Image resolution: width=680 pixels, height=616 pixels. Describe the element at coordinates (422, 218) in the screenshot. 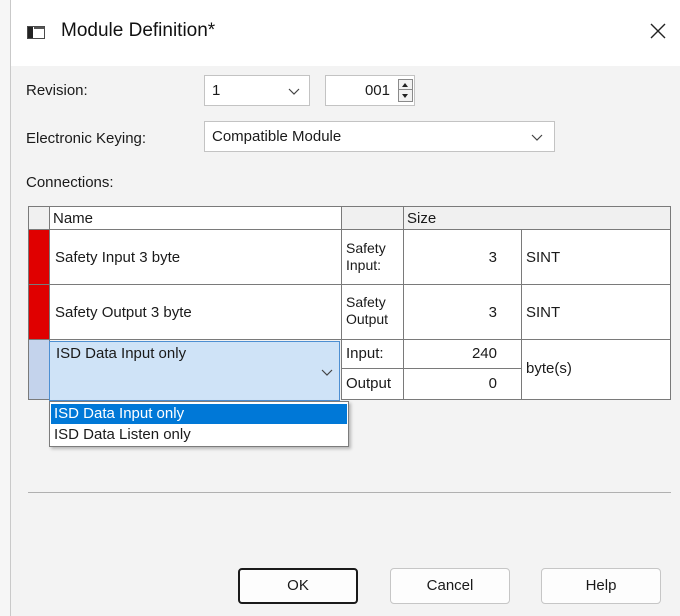

I see `header-size: Size` at that location.